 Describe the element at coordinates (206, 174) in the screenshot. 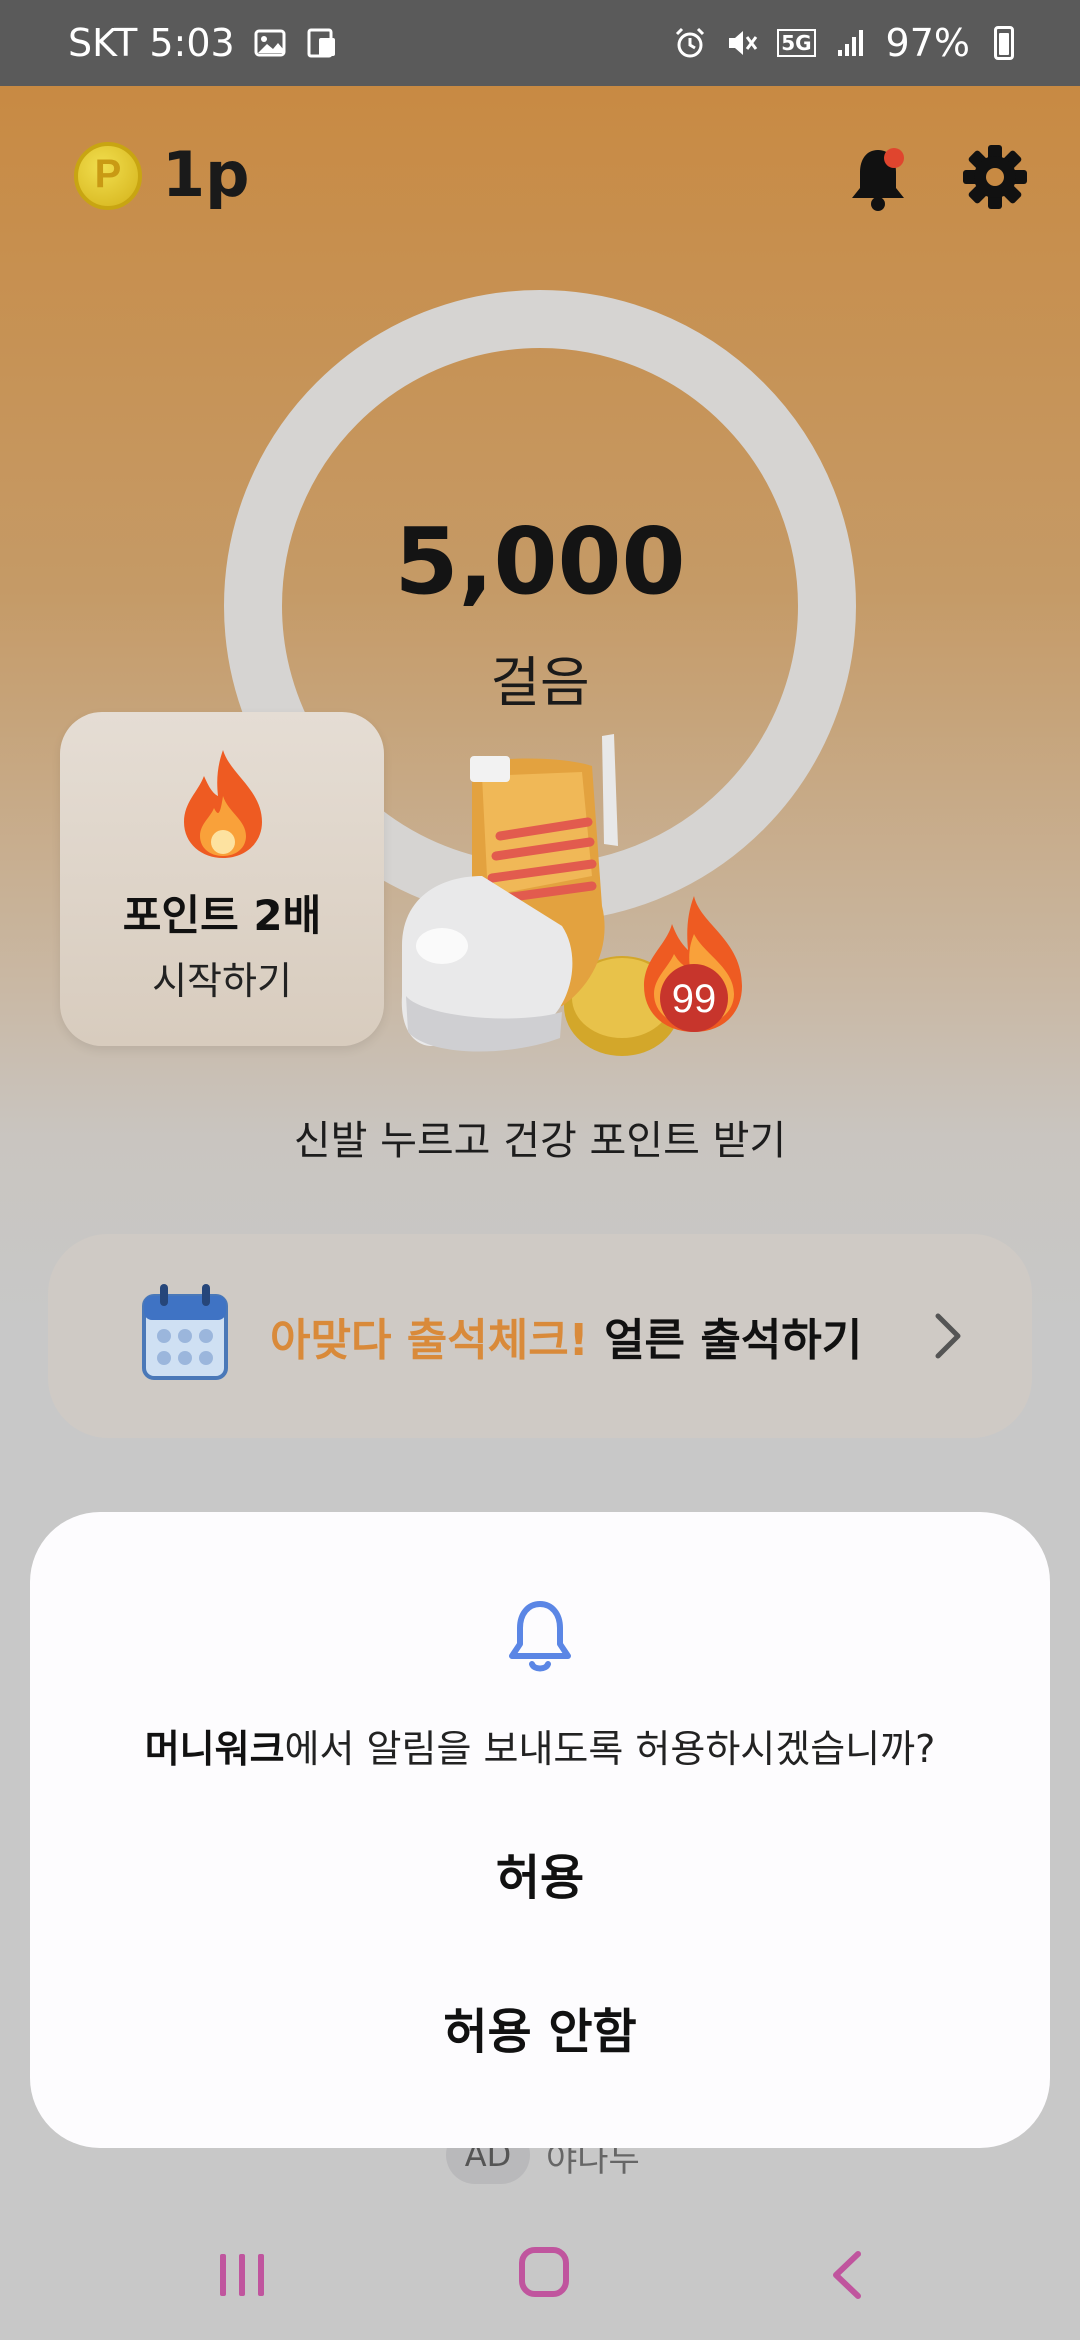

I see `points-balance: 1p` at that location.